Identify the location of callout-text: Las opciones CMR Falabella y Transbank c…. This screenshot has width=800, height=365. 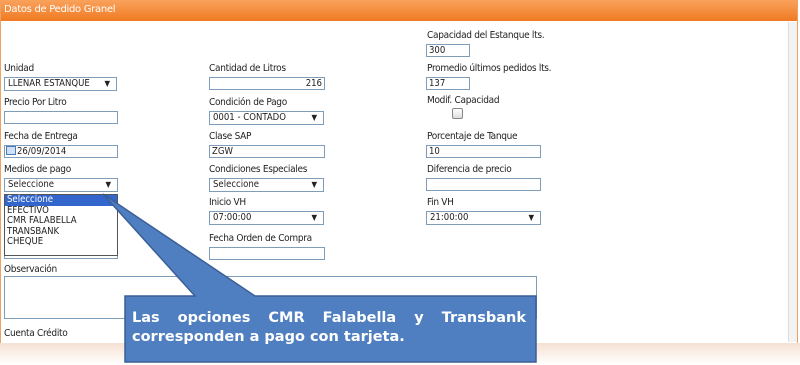
(329, 327).